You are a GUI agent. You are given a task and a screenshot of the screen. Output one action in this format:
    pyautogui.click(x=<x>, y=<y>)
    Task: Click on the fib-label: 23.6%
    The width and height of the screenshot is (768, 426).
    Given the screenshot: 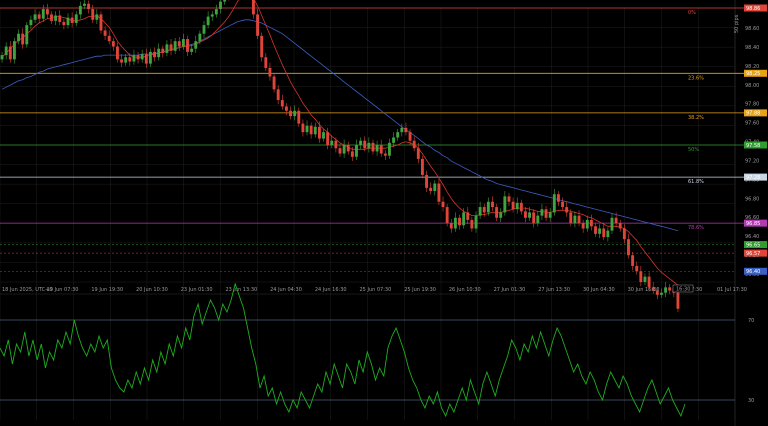 What is the action you would take?
    pyautogui.click(x=696, y=78)
    